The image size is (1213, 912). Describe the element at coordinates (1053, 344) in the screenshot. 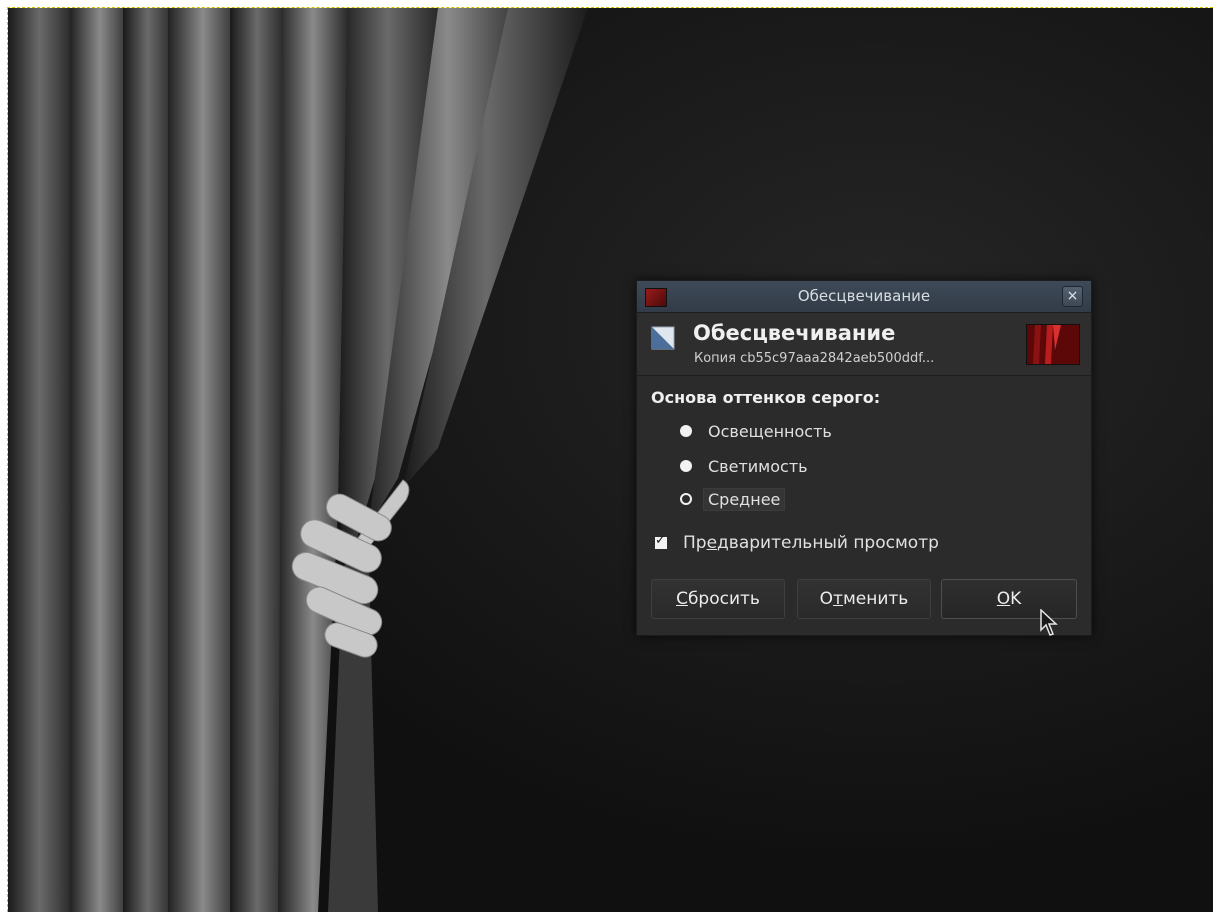

I see `image-thumbnail` at that location.